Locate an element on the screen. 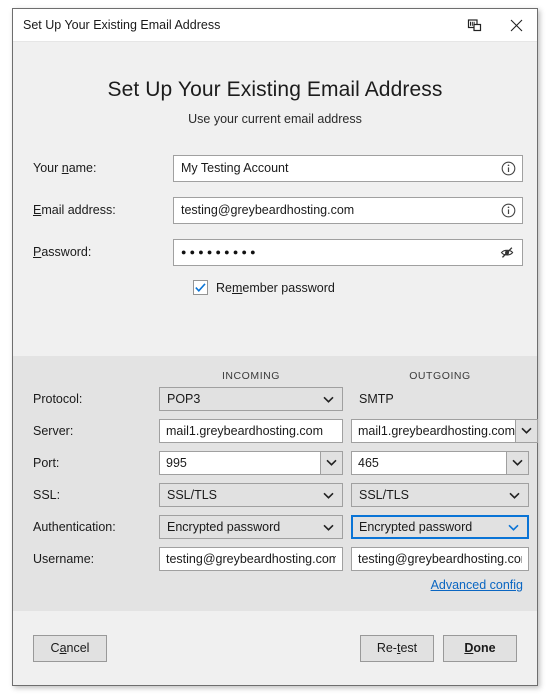 The width and height of the screenshot is (550, 699). checkmark-icon is located at coordinates (200, 287).